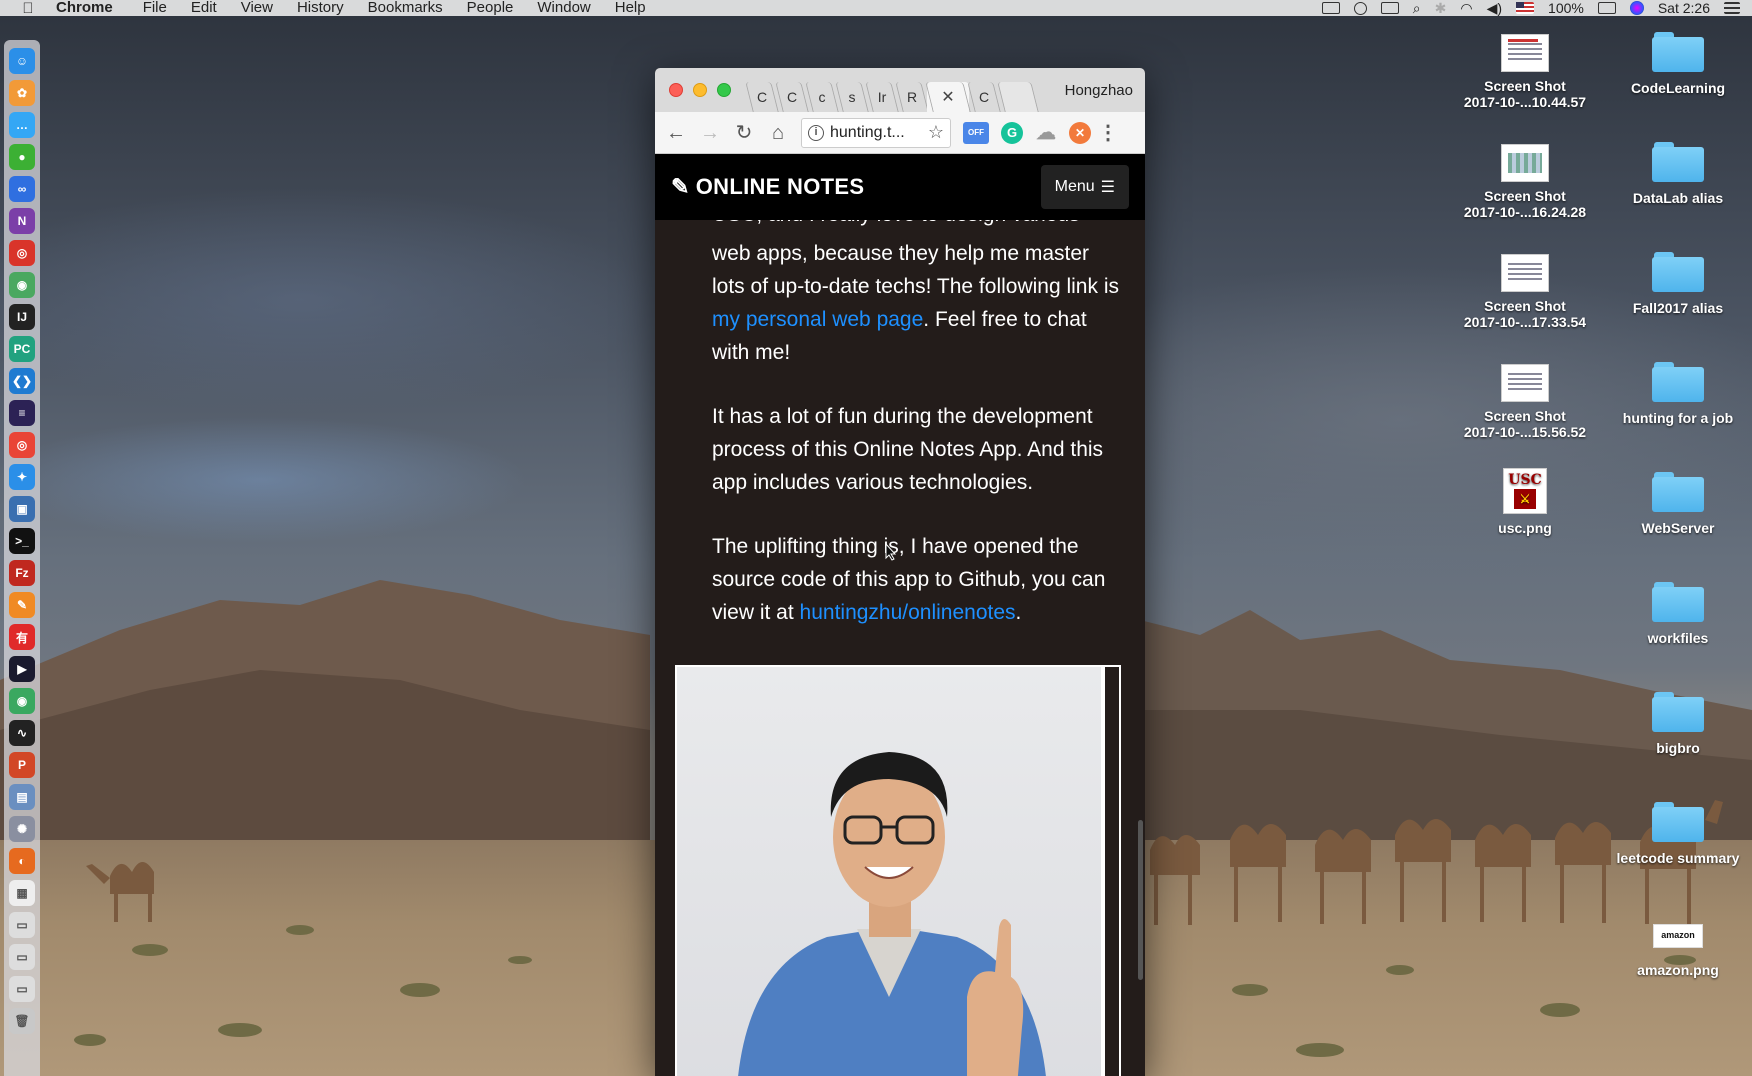 The height and width of the screenshot is (1076, 1752). What do you see at coordinates (700, 90) in the screenshot?
I see `minimize-window-button` at bounding box center [700, 90].